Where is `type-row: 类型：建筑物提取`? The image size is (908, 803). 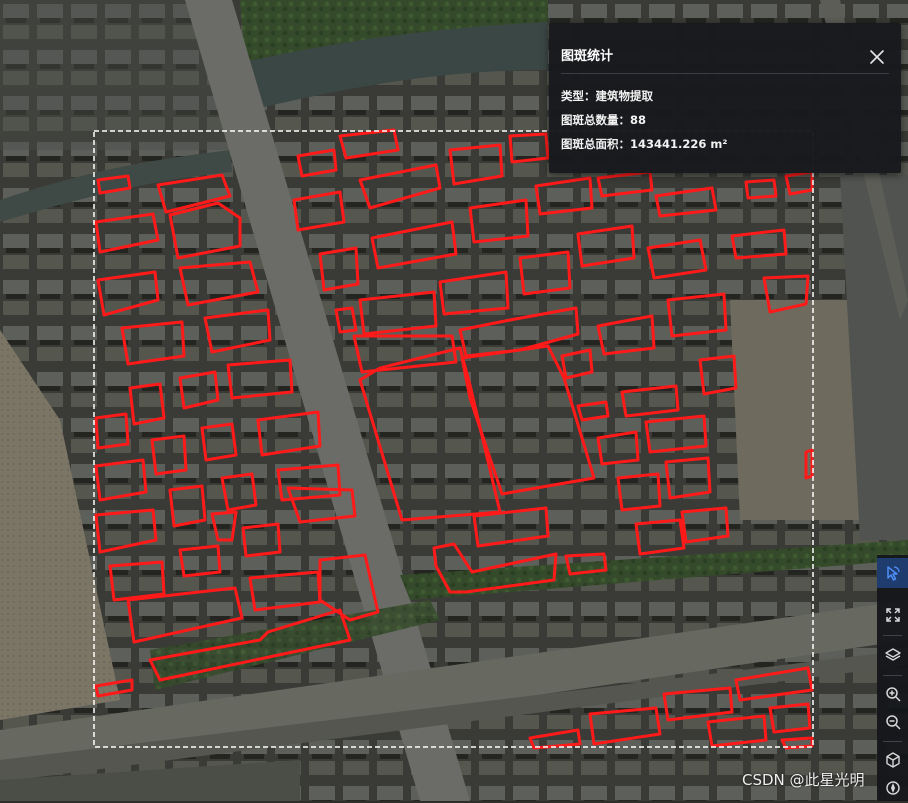
type-row: 类型：建筑物提取 is located at coordinates (607, 96).